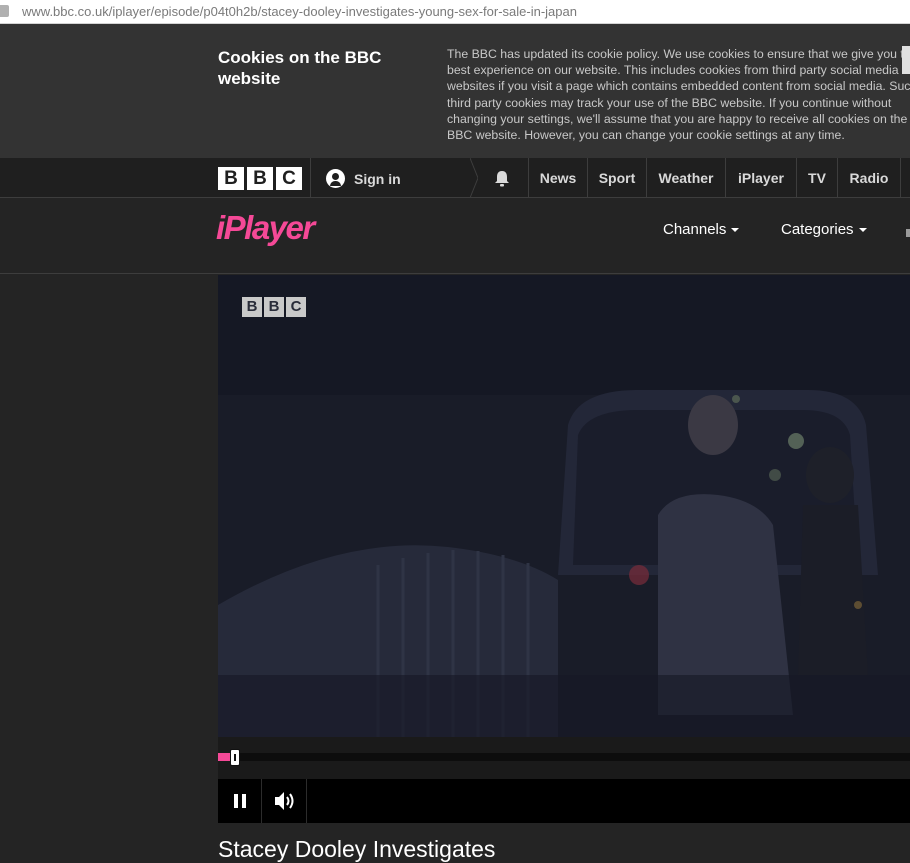 Image resolution: width=910 pixels, height=863 pixels. What do you see at coordinates (235, 757) in the screenshot?
I see `progress-scrubber-handle` at bounding box center [235, 757].